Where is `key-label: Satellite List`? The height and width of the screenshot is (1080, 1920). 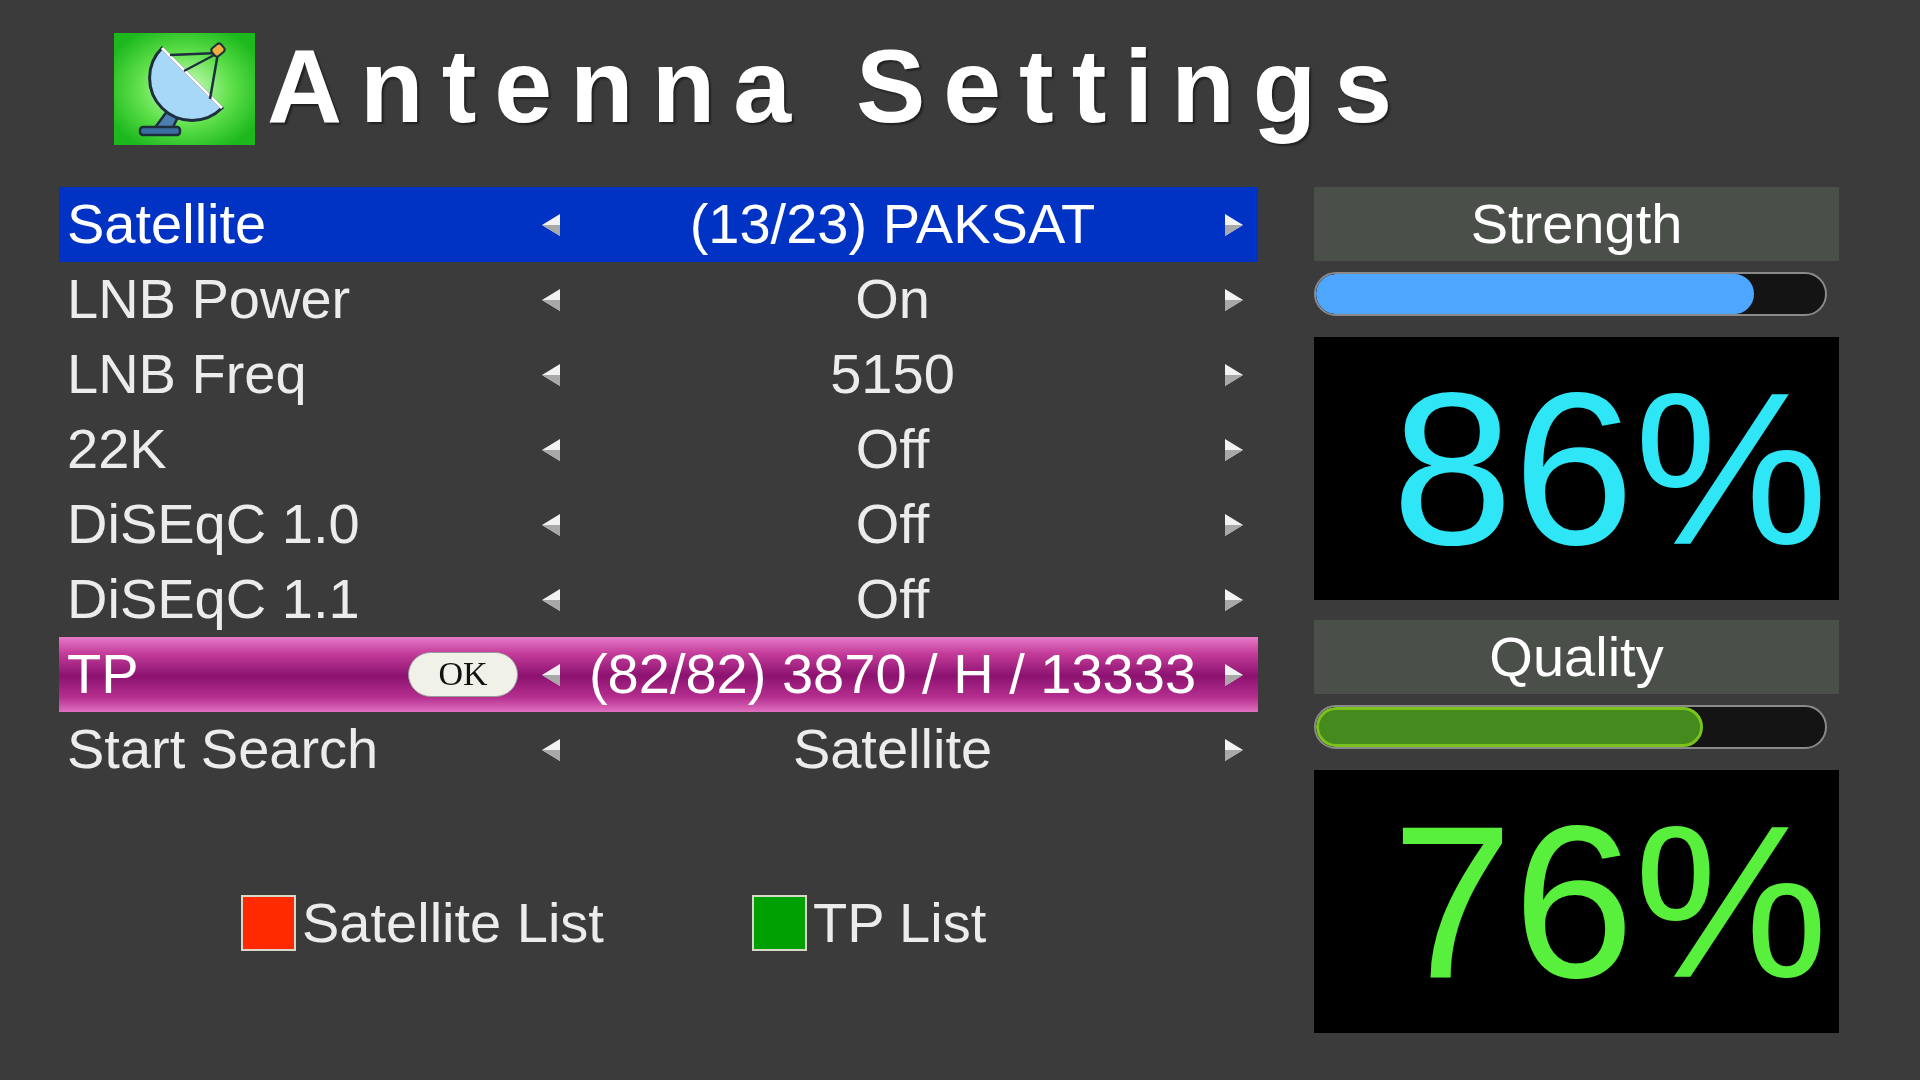 key-label: Satellite List is located at coordinates (453, 923).